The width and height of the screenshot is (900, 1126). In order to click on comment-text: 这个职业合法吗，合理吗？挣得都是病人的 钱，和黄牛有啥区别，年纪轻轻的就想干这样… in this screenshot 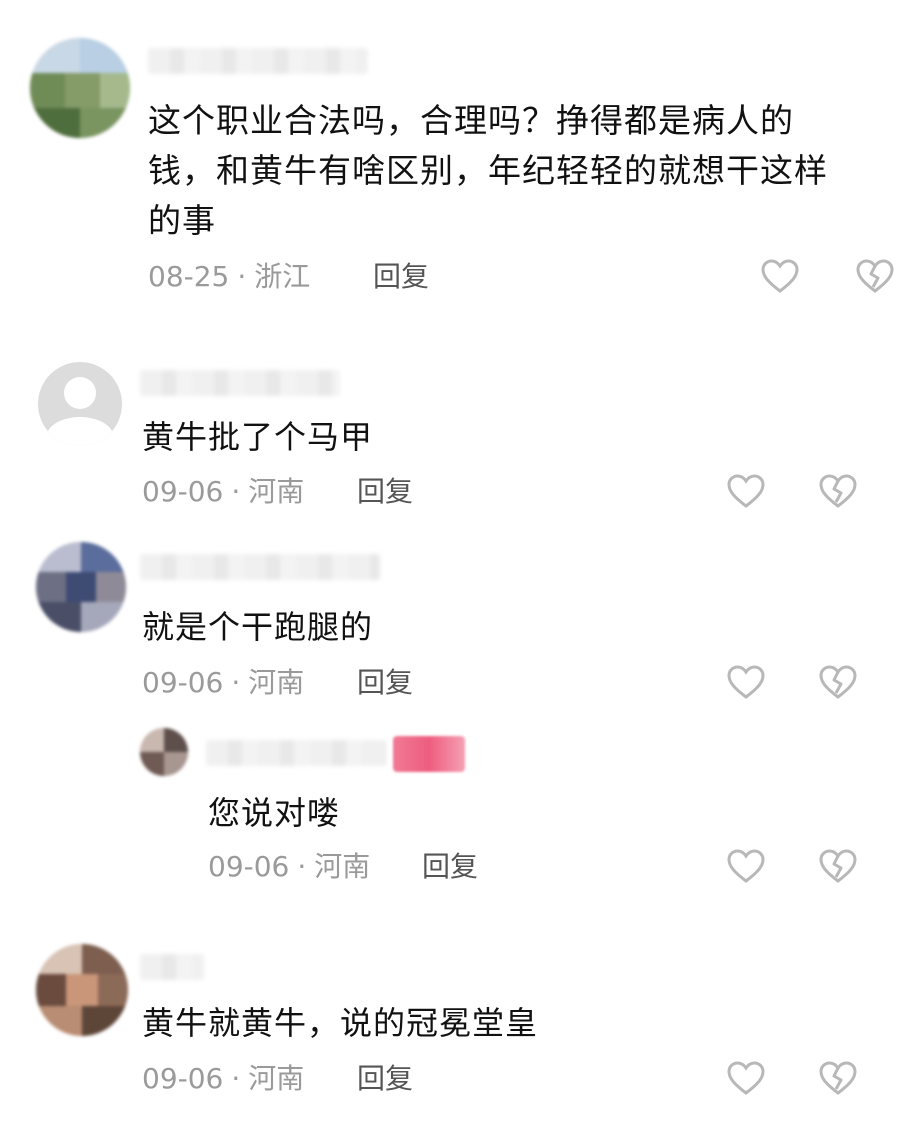, I will do `click(518, 171)`.